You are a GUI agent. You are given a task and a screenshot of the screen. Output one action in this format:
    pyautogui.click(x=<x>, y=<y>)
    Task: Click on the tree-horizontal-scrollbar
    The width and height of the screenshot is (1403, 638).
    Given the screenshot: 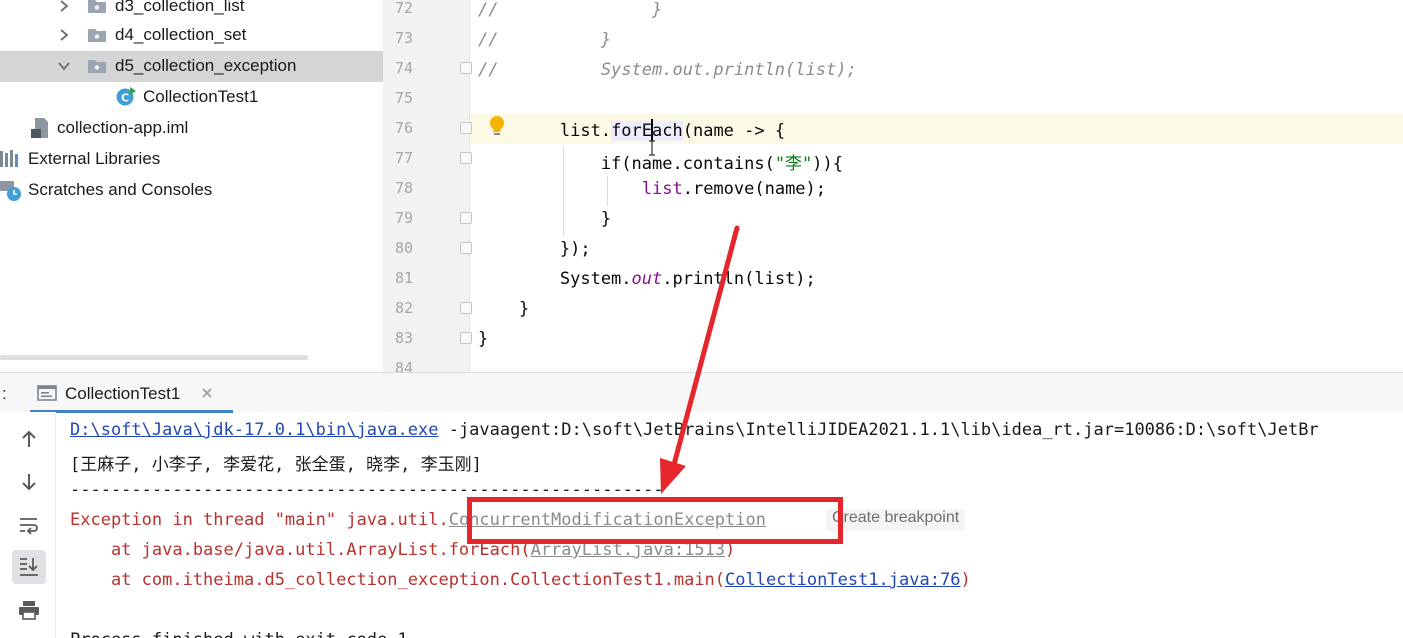 What is the action you would take?
    pyautogui.click(x=154, y=357)
    